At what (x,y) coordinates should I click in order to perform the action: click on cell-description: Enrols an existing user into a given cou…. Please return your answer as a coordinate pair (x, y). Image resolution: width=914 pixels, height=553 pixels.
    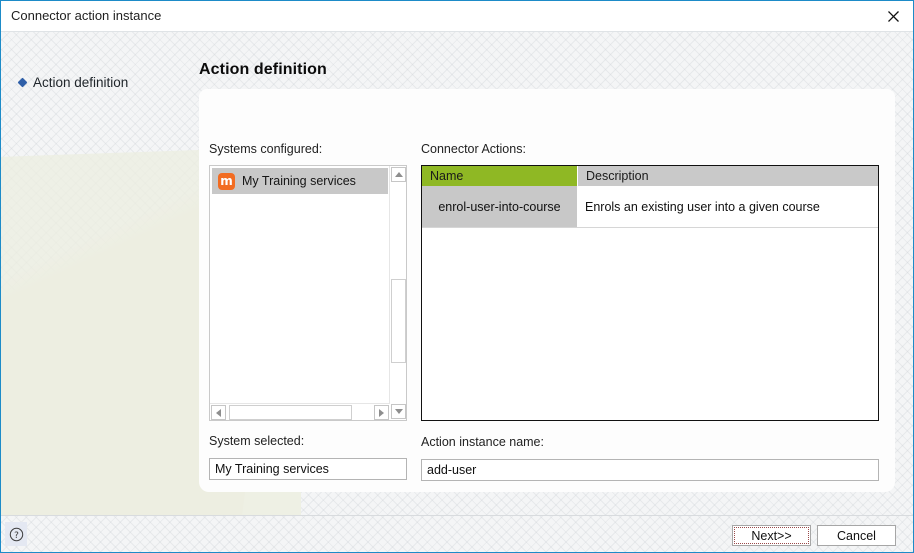
    Looking at the image, I should click on (727, 206).